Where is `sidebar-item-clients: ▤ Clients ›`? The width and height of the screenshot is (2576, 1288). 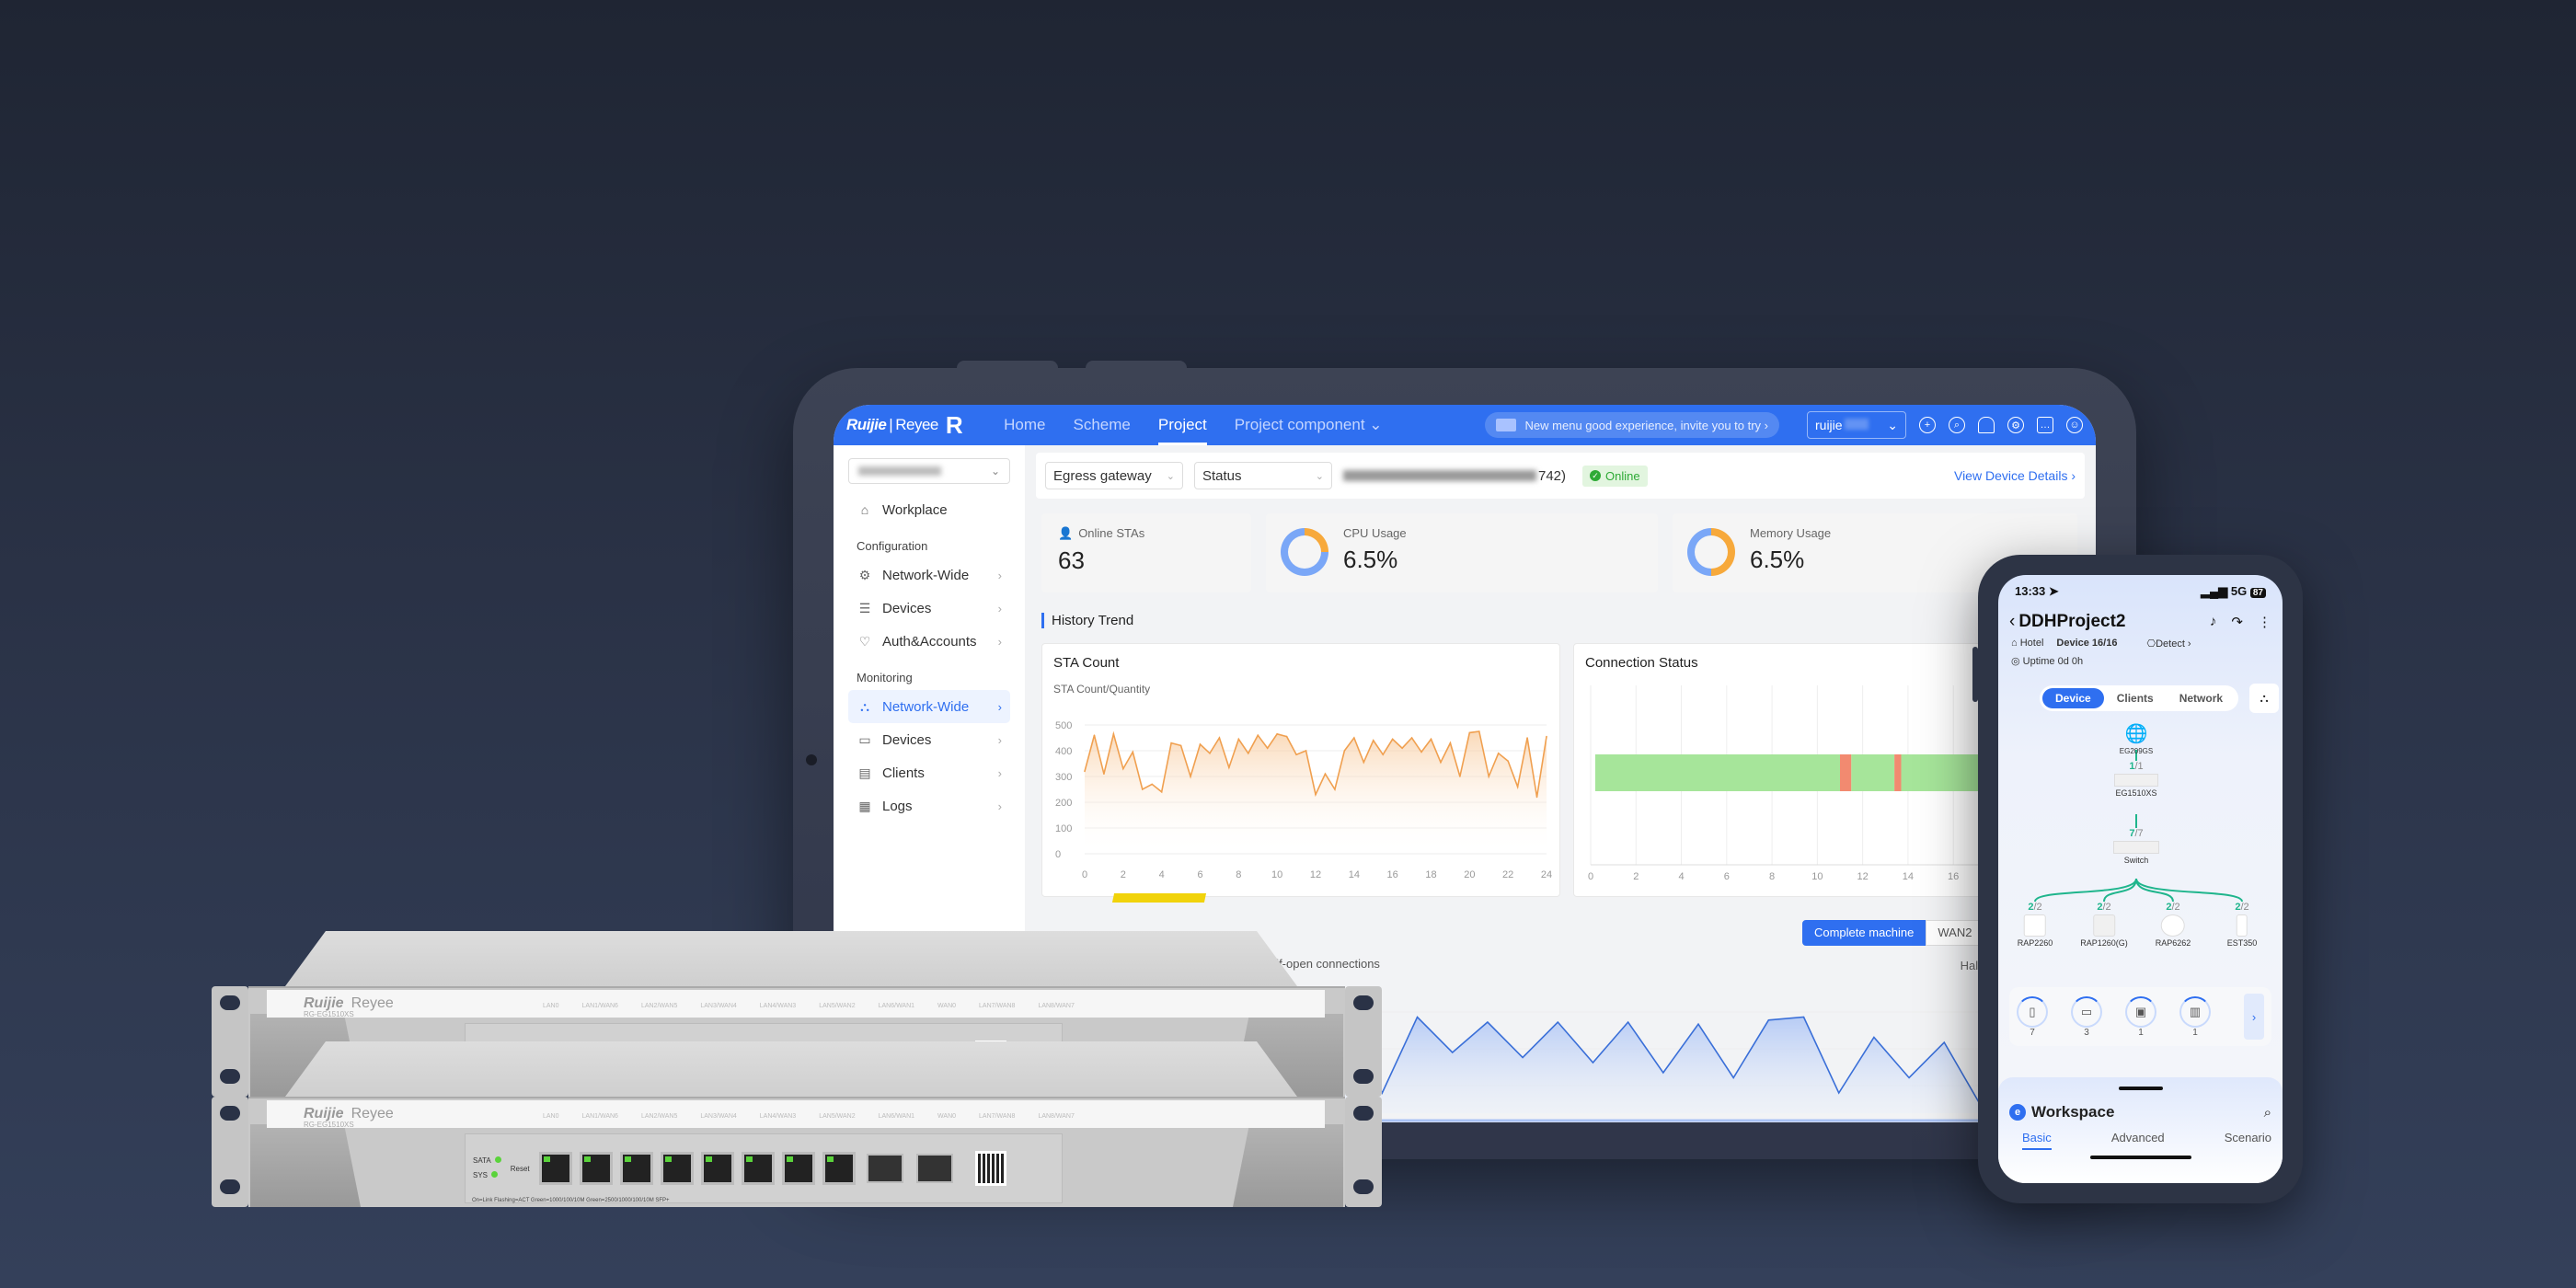
sidebar-item-clients: ▤ Clients › is located at coordinates (929, 772).